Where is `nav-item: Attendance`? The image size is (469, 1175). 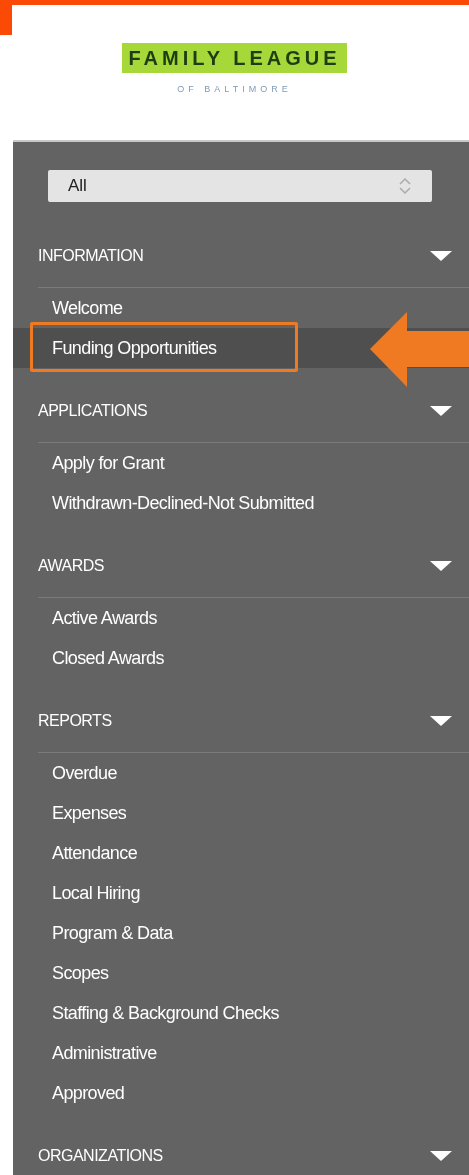
nav-item: Attendance is located at coordinates (95, 853).